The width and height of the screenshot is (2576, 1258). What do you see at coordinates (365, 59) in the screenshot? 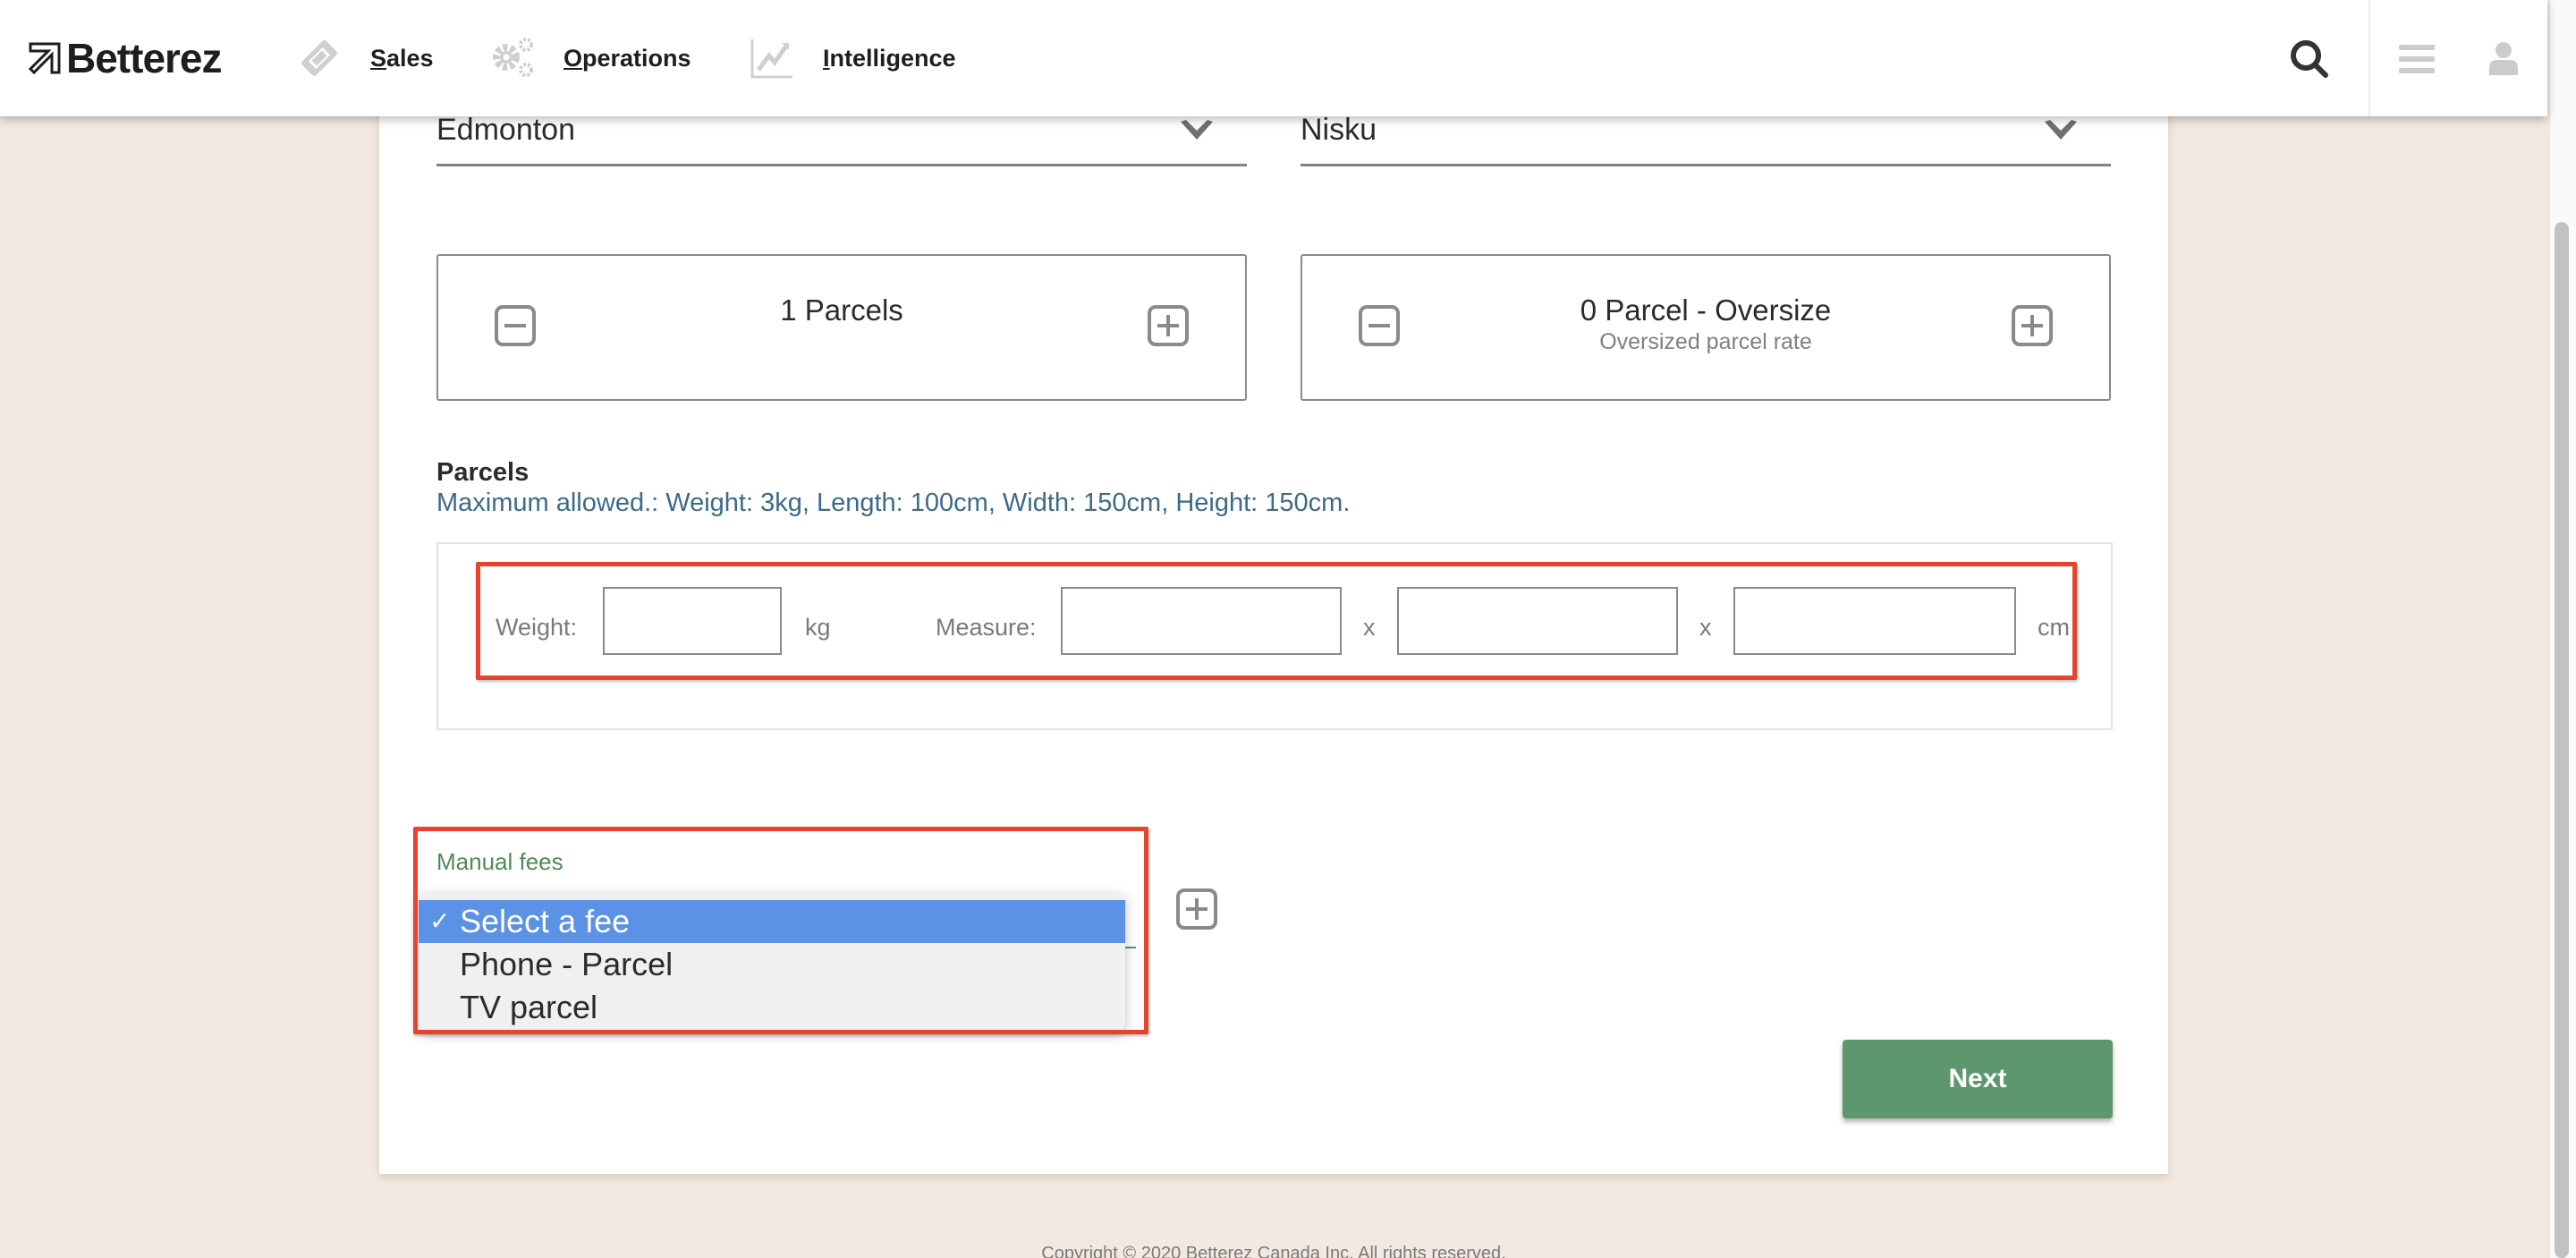
I see `nav-sales: Sales` at bounding box center [365, 59].